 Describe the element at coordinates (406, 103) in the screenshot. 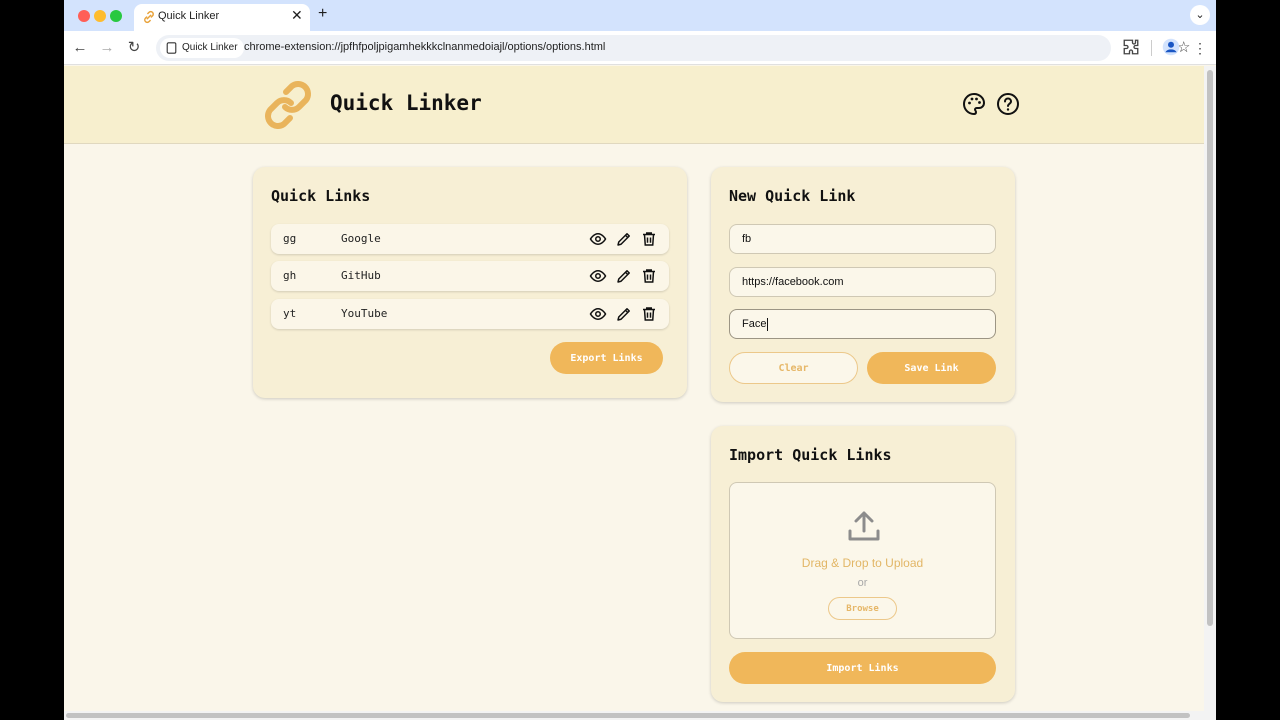

I see `app-title: Quick Linker` at that location.